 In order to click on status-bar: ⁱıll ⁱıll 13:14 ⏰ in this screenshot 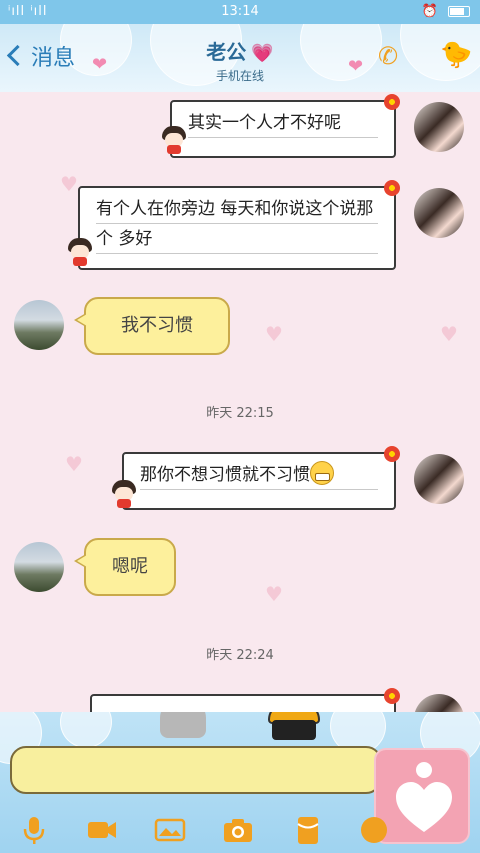, I will do `click(240, 12)`.